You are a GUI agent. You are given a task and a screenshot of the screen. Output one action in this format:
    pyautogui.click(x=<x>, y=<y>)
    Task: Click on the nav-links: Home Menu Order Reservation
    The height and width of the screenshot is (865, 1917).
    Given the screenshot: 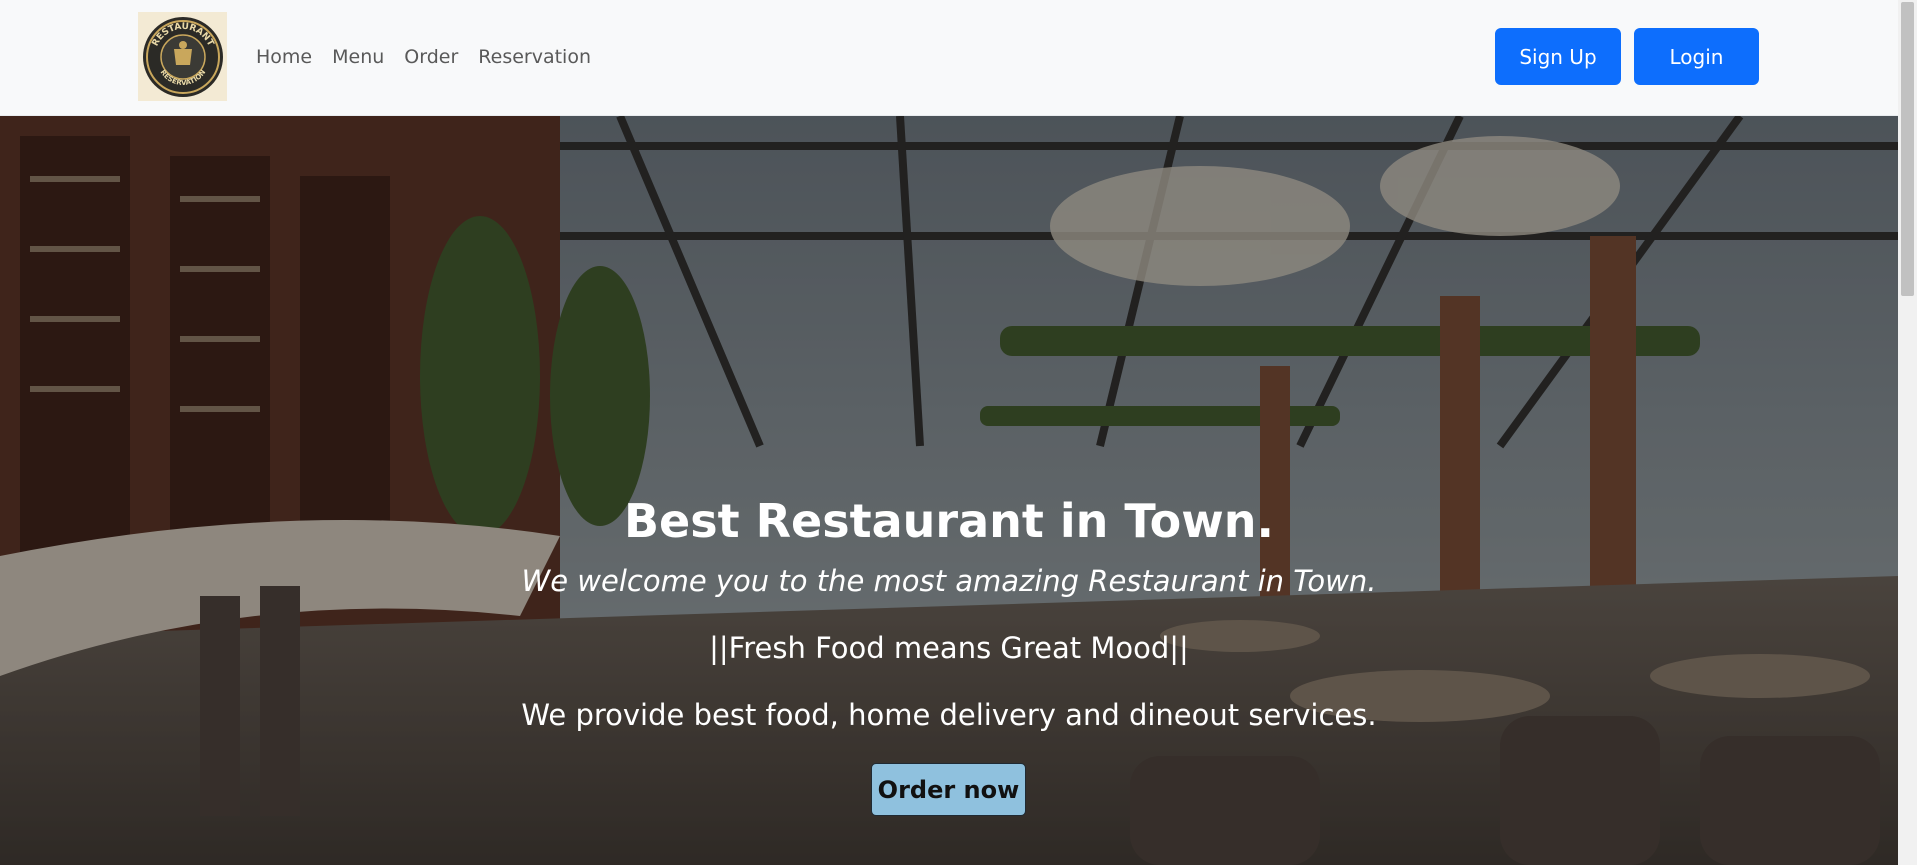 What is the action you would take?
    pyautogui.click(x=433, y=57)
    